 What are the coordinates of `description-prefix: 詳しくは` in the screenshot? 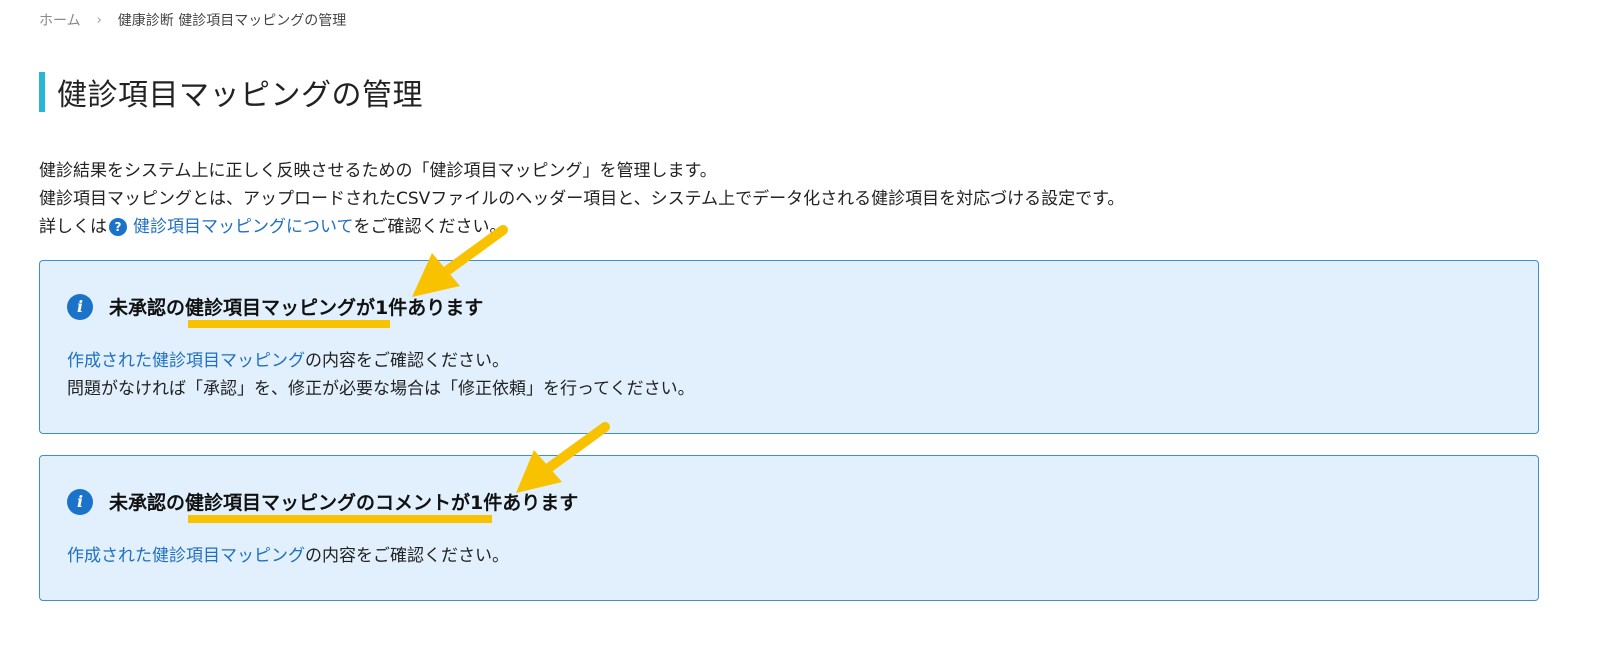 It's located at (73, 227).